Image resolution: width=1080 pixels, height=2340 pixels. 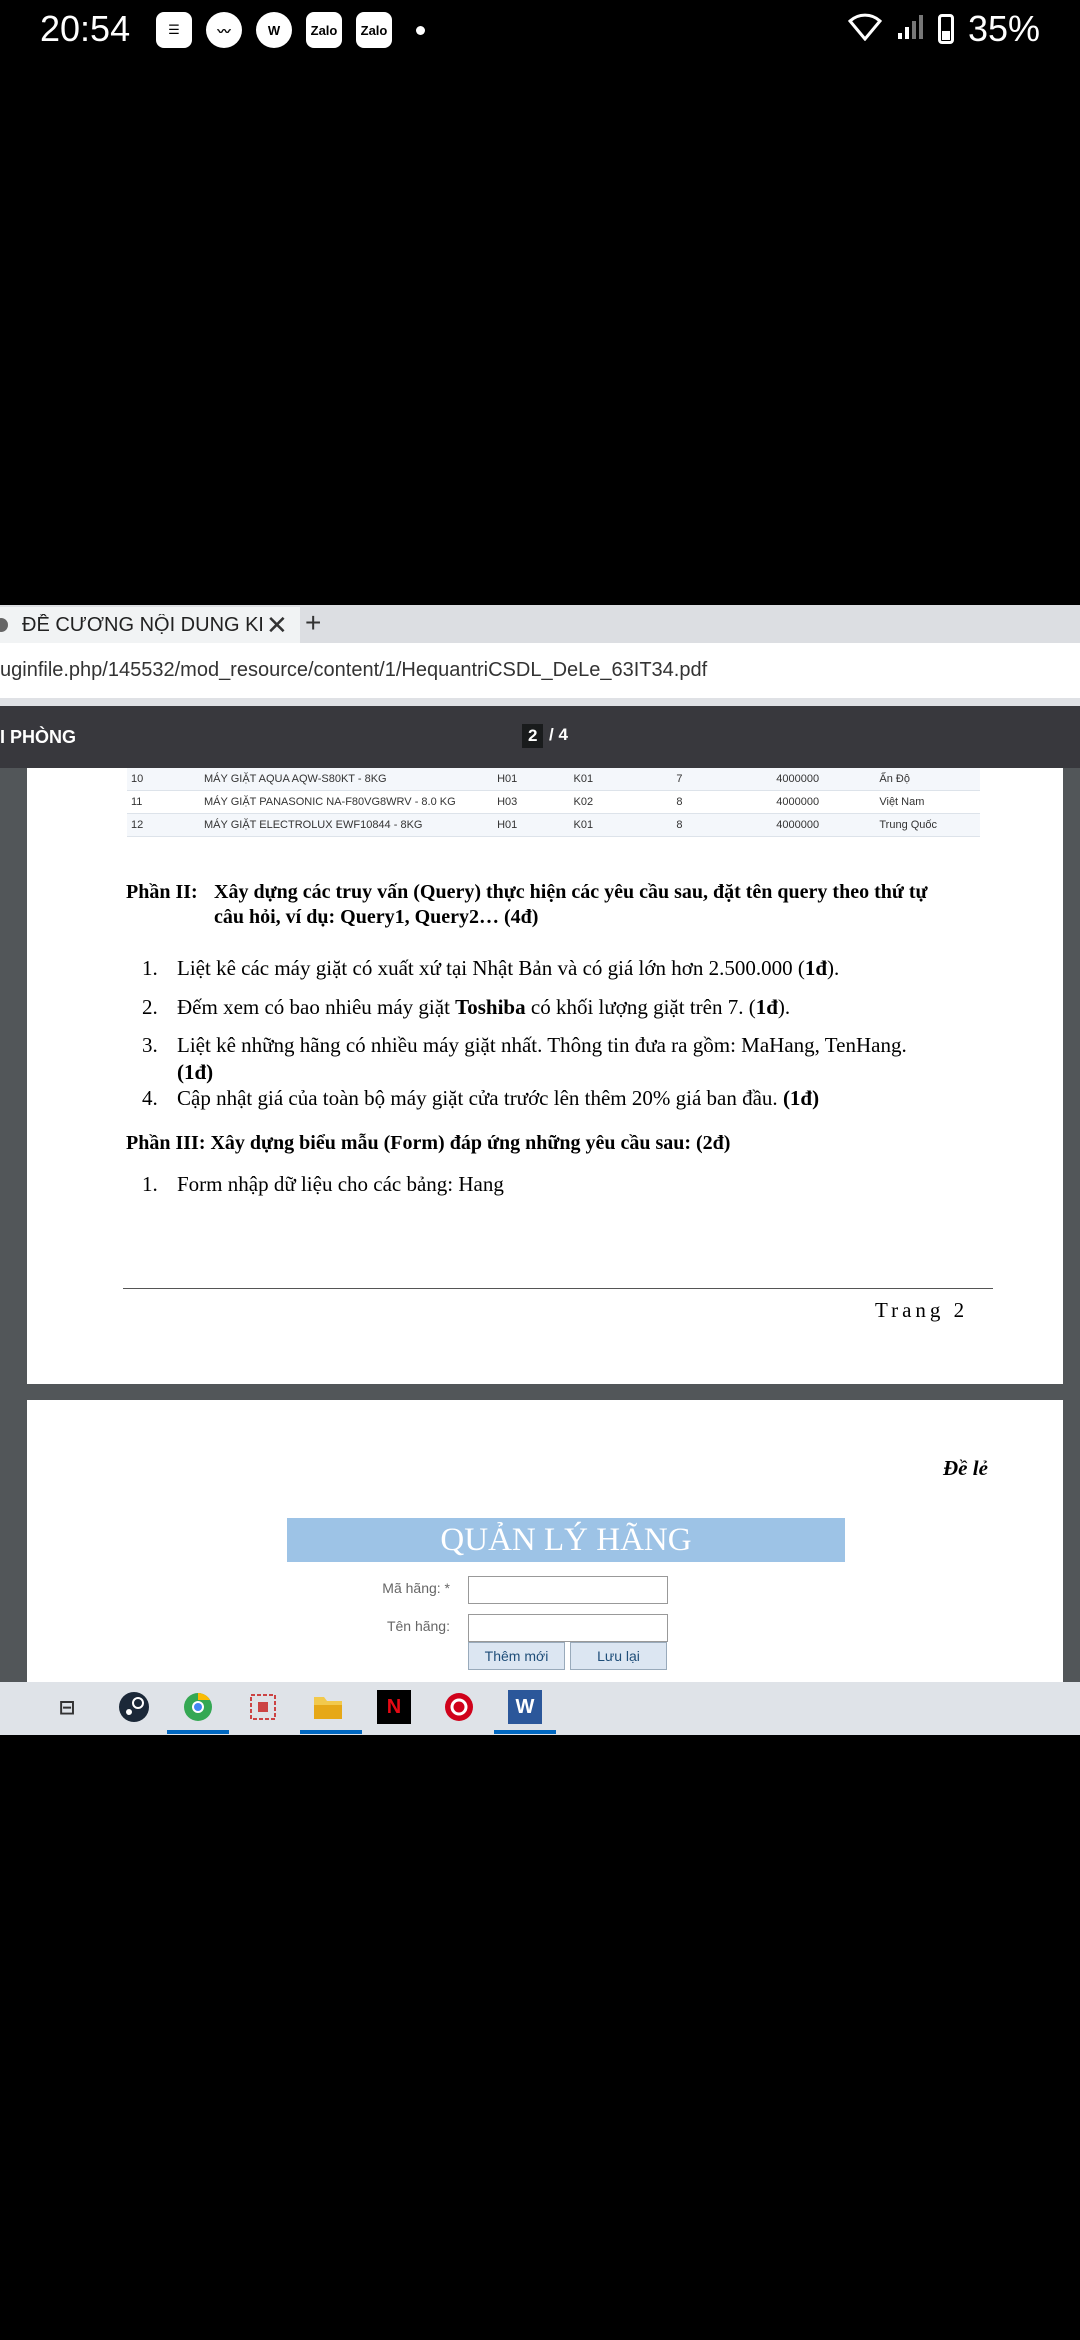 I want to click on footer-divider, so click(x=558, y=1288).